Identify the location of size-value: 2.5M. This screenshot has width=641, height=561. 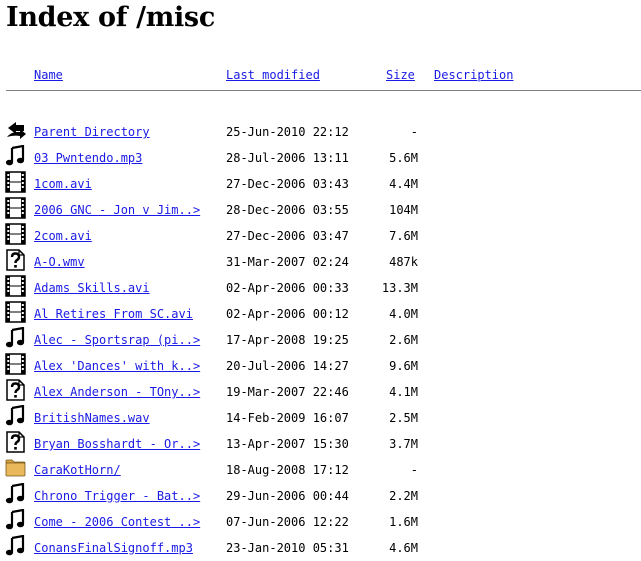
(403, 418).